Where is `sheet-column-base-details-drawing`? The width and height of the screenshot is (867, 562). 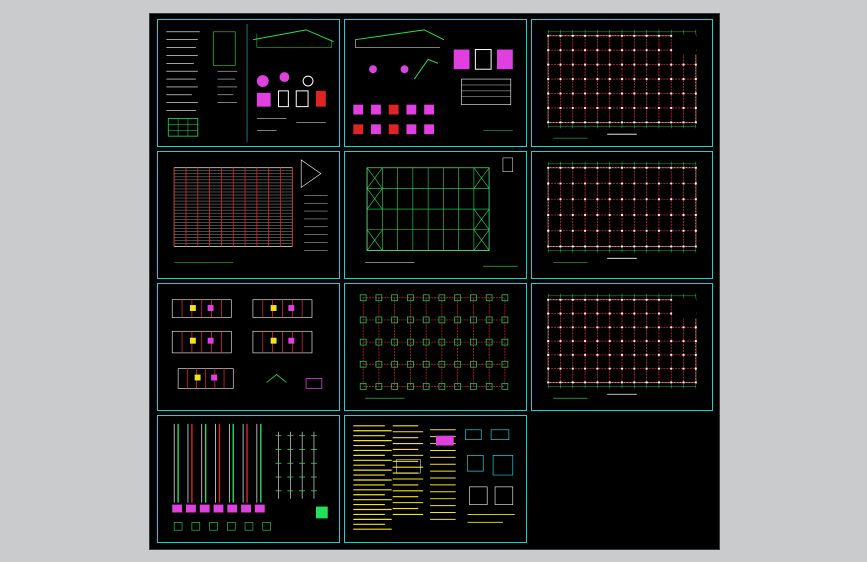 sheet-column-base-details-drawing is located at coordinates (433, 82).